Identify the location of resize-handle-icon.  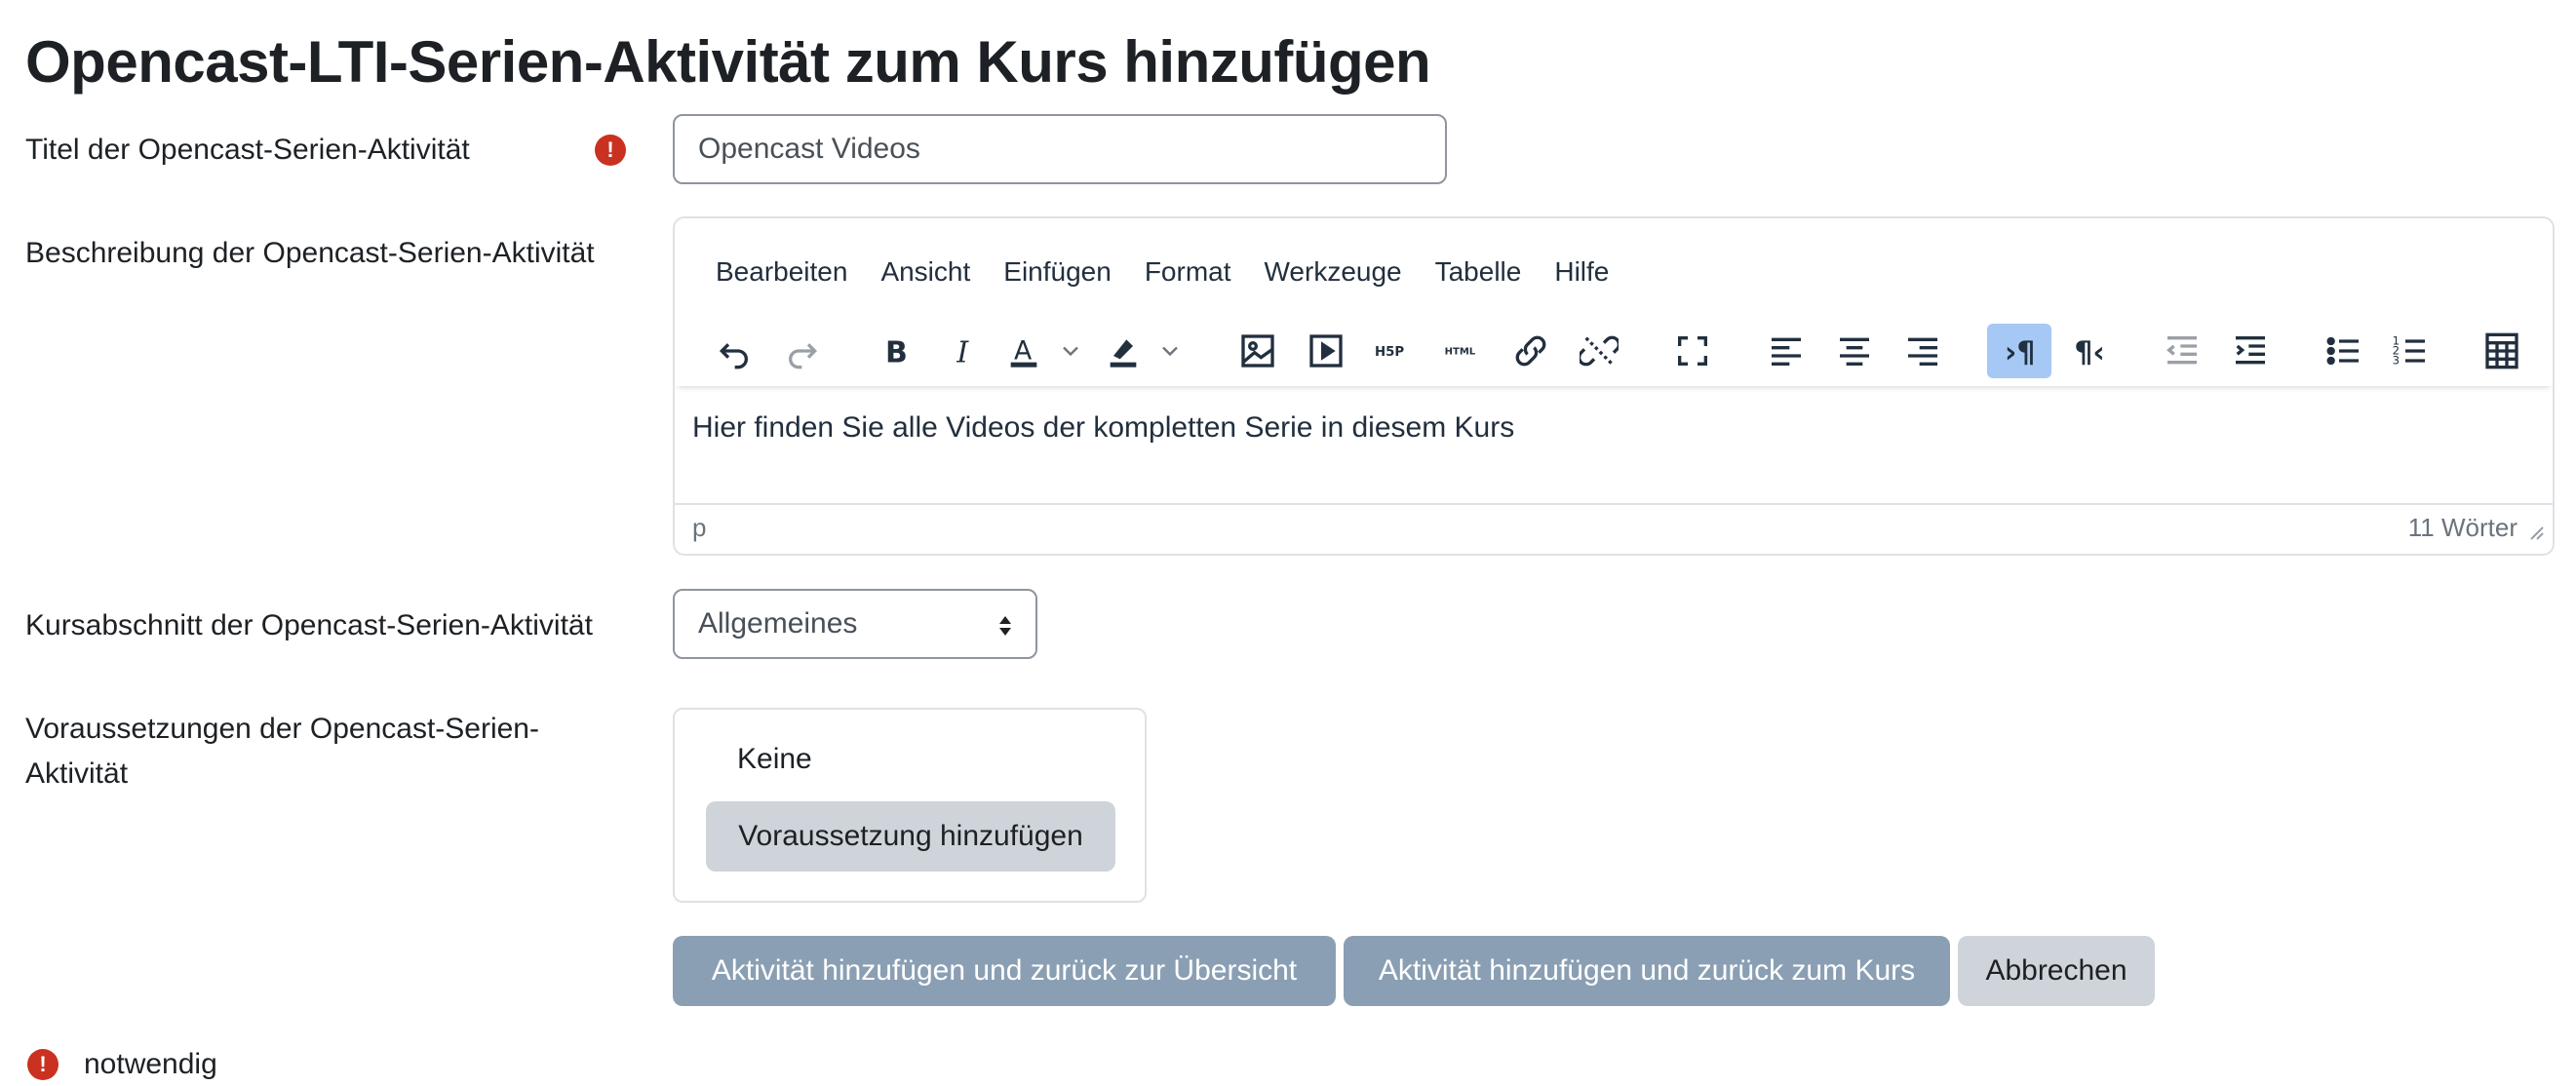
(2536, 533).